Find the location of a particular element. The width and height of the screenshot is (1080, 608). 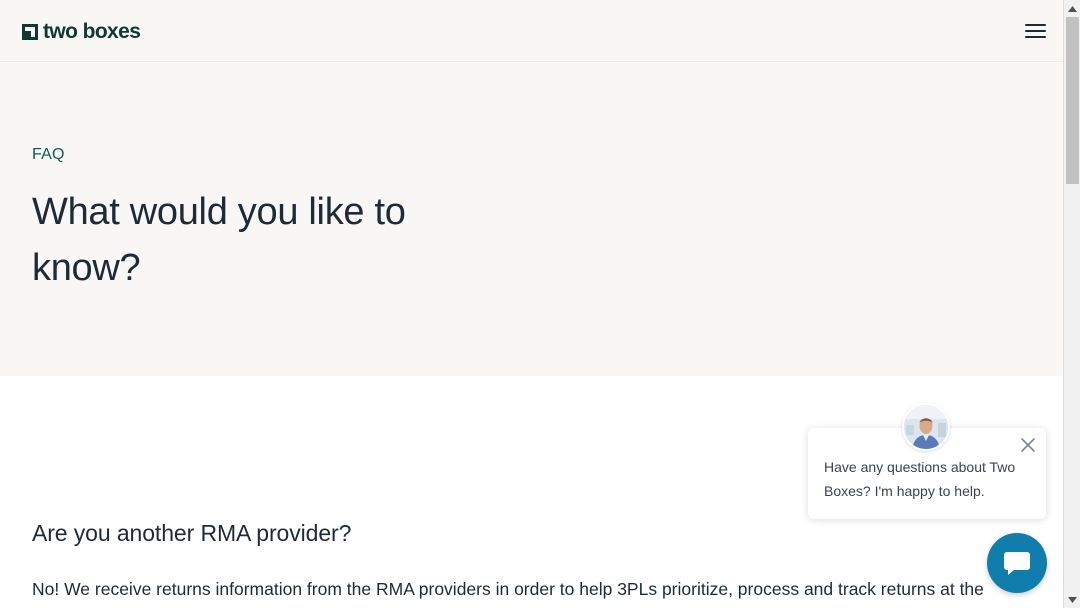

close-icon is located at coordinates (1028, 445).